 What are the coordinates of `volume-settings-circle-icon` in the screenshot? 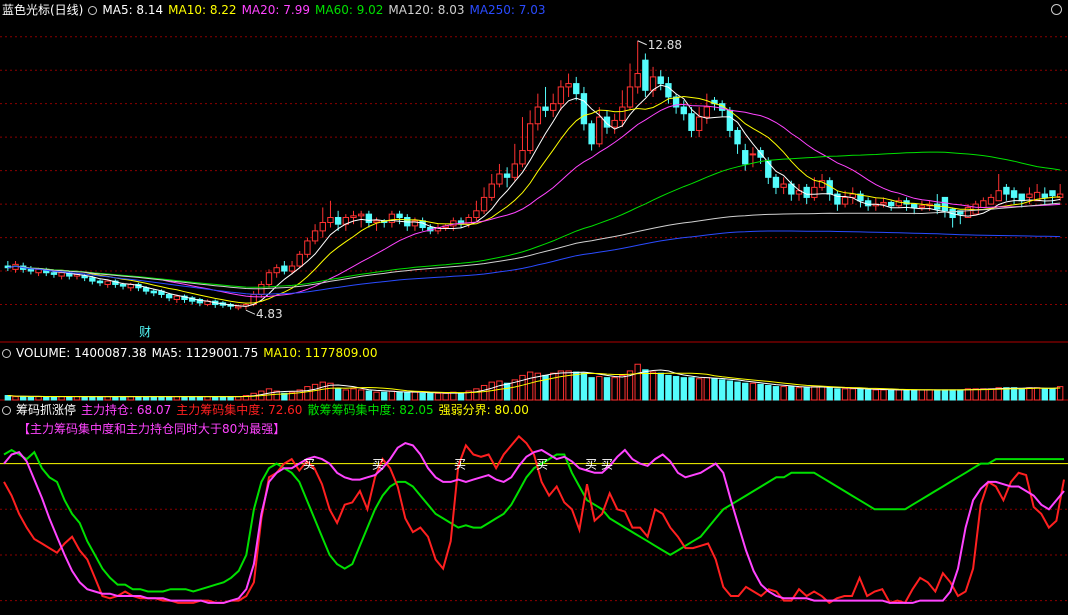 It's located at (6, 353).